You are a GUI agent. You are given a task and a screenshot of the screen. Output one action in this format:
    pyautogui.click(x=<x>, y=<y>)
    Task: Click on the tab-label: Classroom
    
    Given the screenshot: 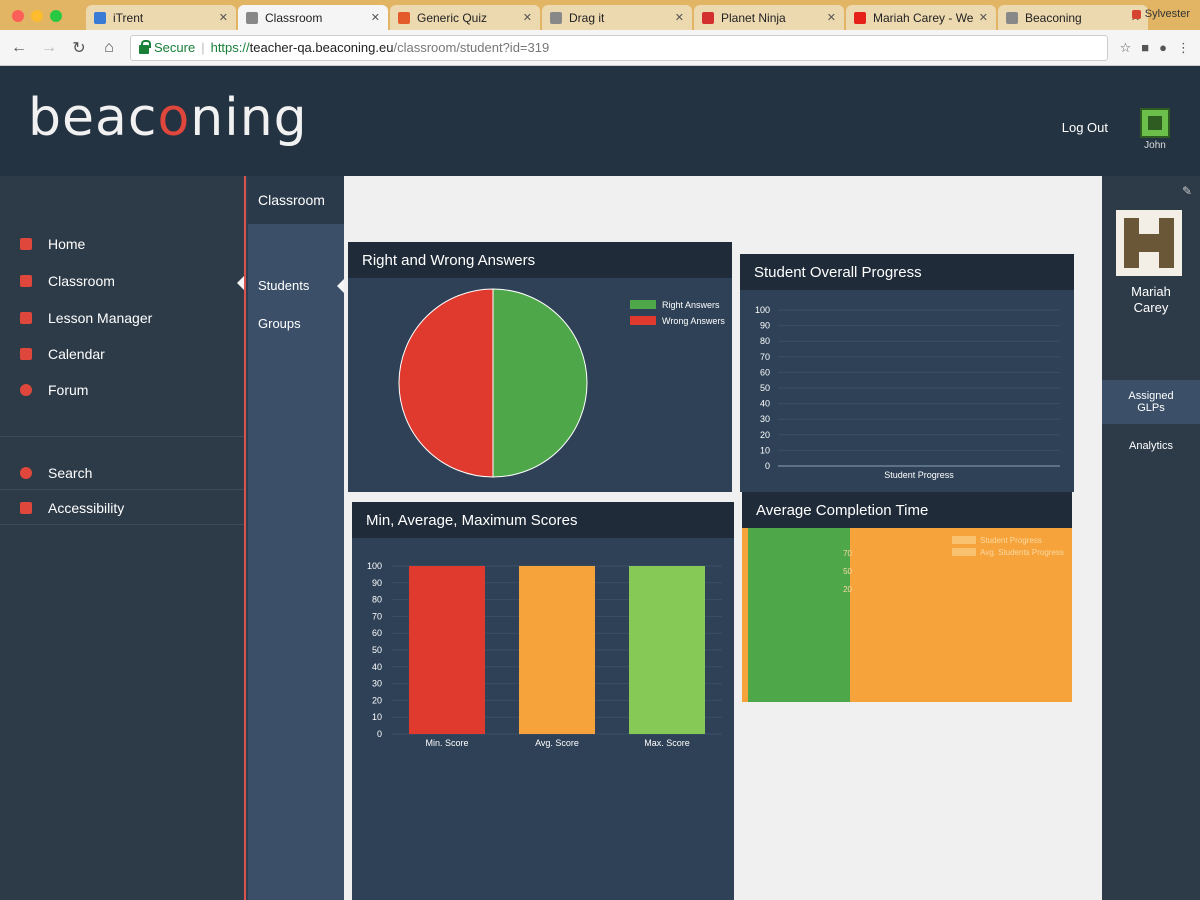 What is the action you would take?
    pyautogui.click(x=294, y=17)
    